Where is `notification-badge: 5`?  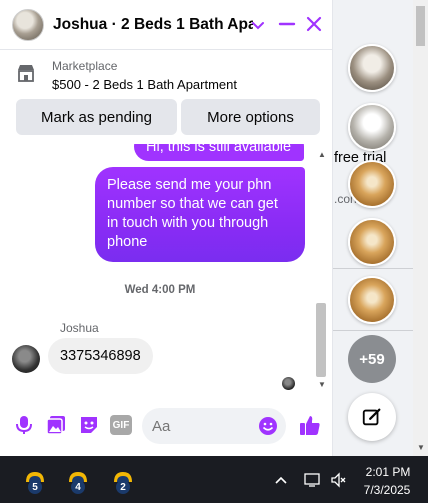
notification-badge: 5 is located at coordinates (35, 487).